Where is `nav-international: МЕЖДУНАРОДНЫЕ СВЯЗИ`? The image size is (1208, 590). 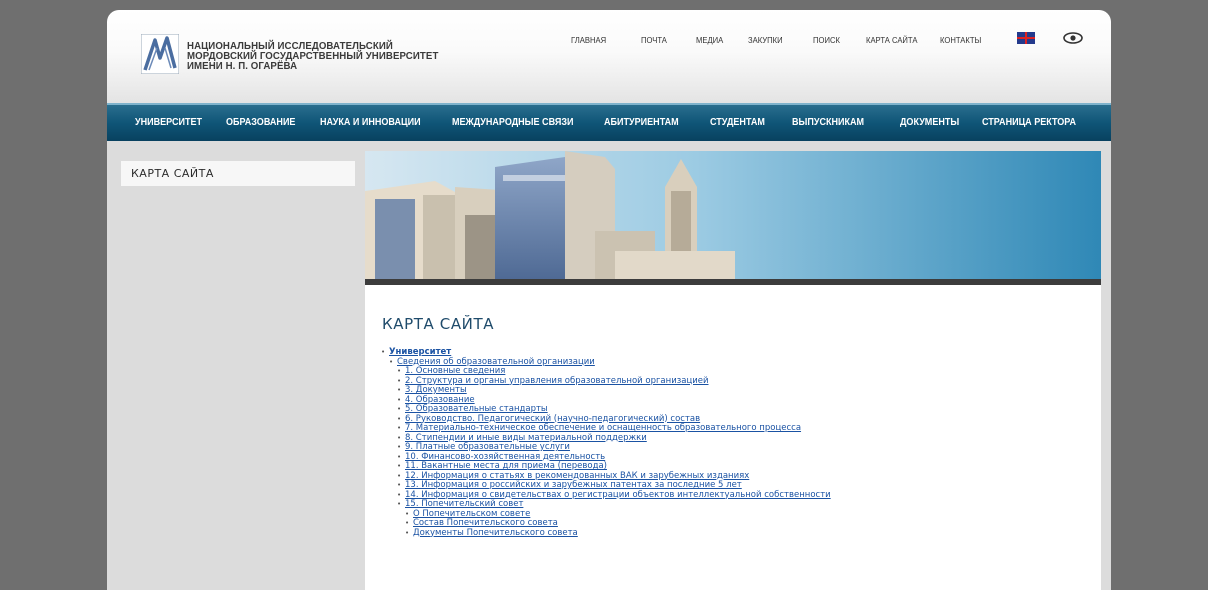
nav-international: МЕЖДУНАРОДНЫЕ СВЯЗИ is located at coordinates (513, 122).